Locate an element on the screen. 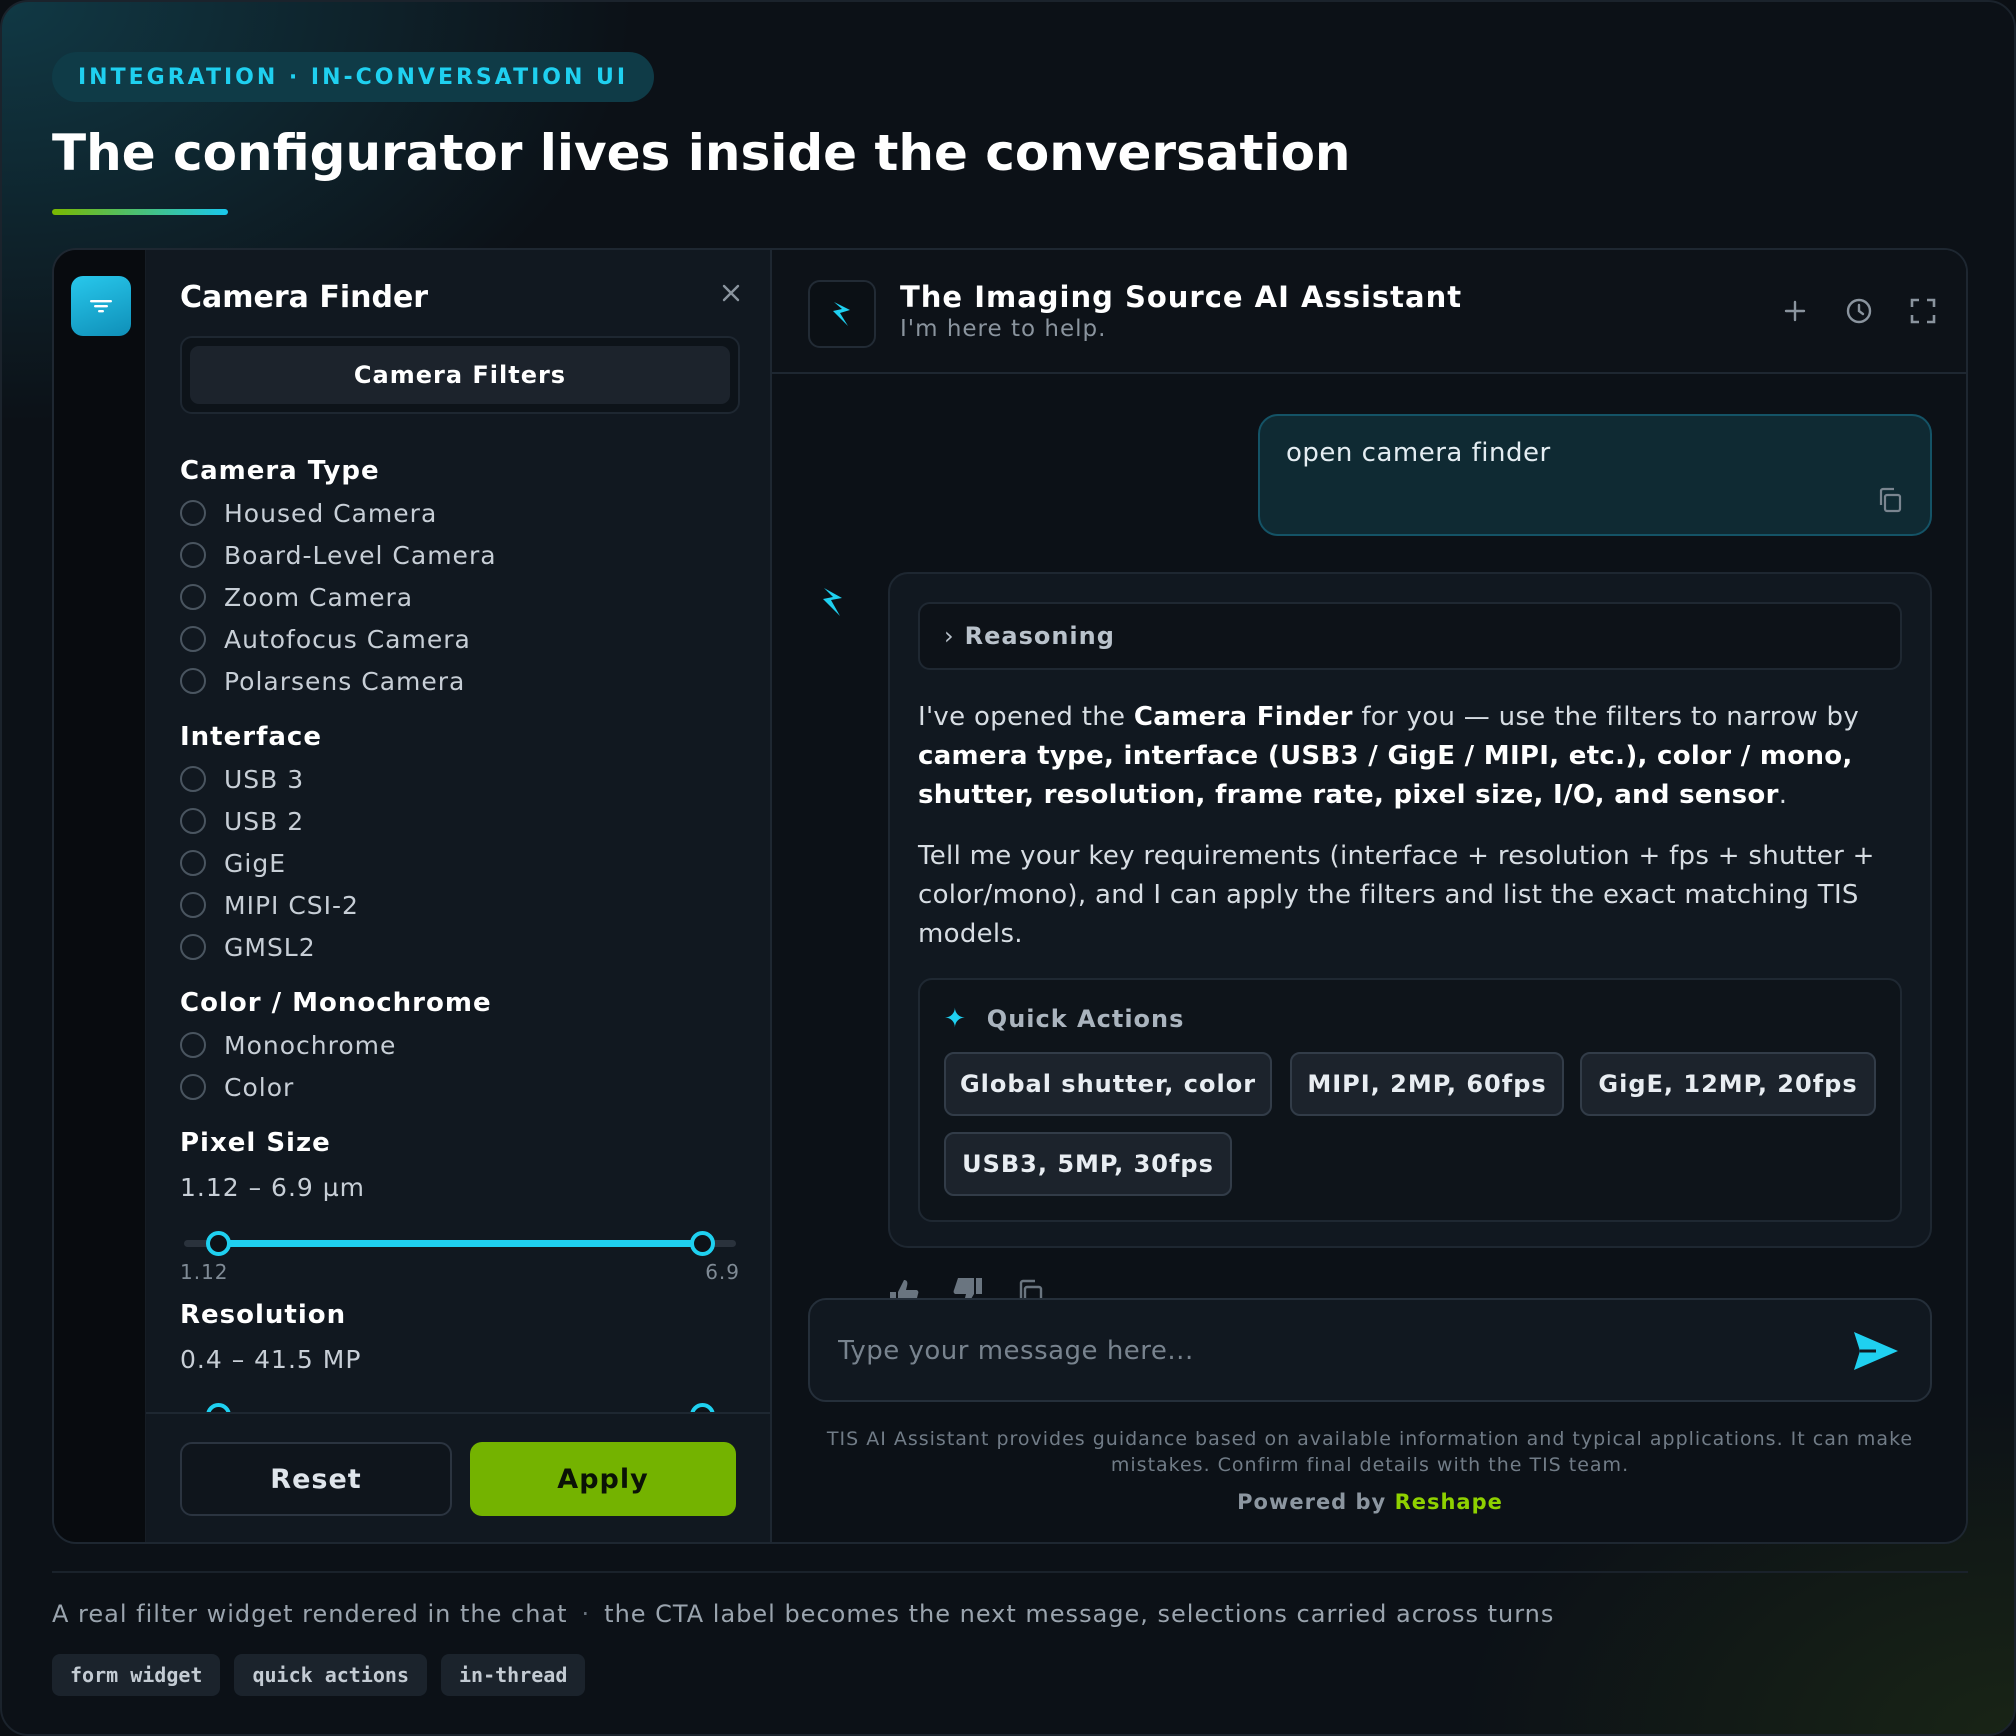 This screenshot has height=1736, width=2016. plus-icon is located at coordinates (1795, 311).